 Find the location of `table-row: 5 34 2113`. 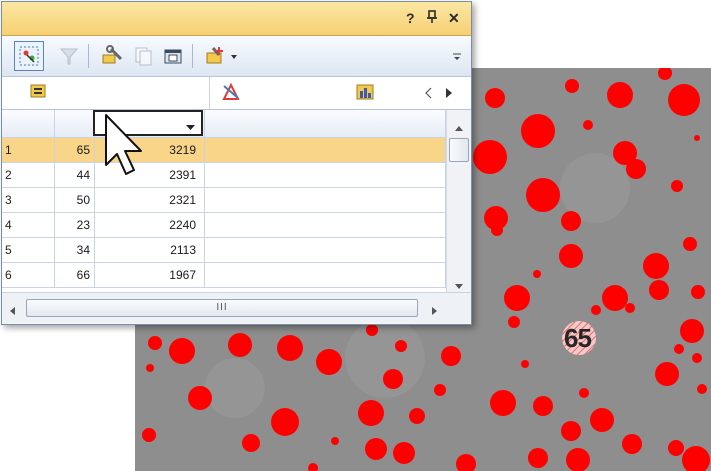

table-row: 5 34 2113 is located at coordinates (224, 250).